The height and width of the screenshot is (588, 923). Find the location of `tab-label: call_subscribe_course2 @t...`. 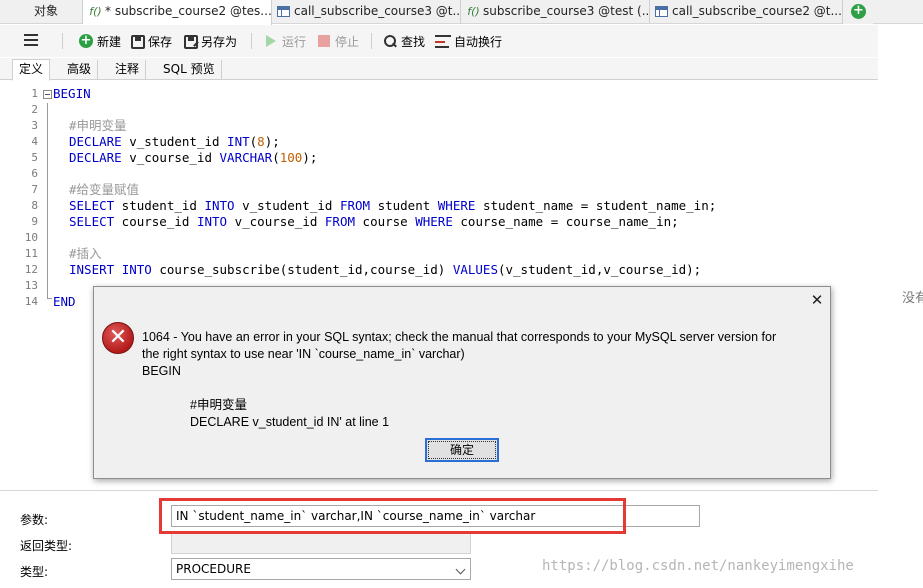

tab-label: call_subscribe_course2 @t... is located at coordinates (757, 11).